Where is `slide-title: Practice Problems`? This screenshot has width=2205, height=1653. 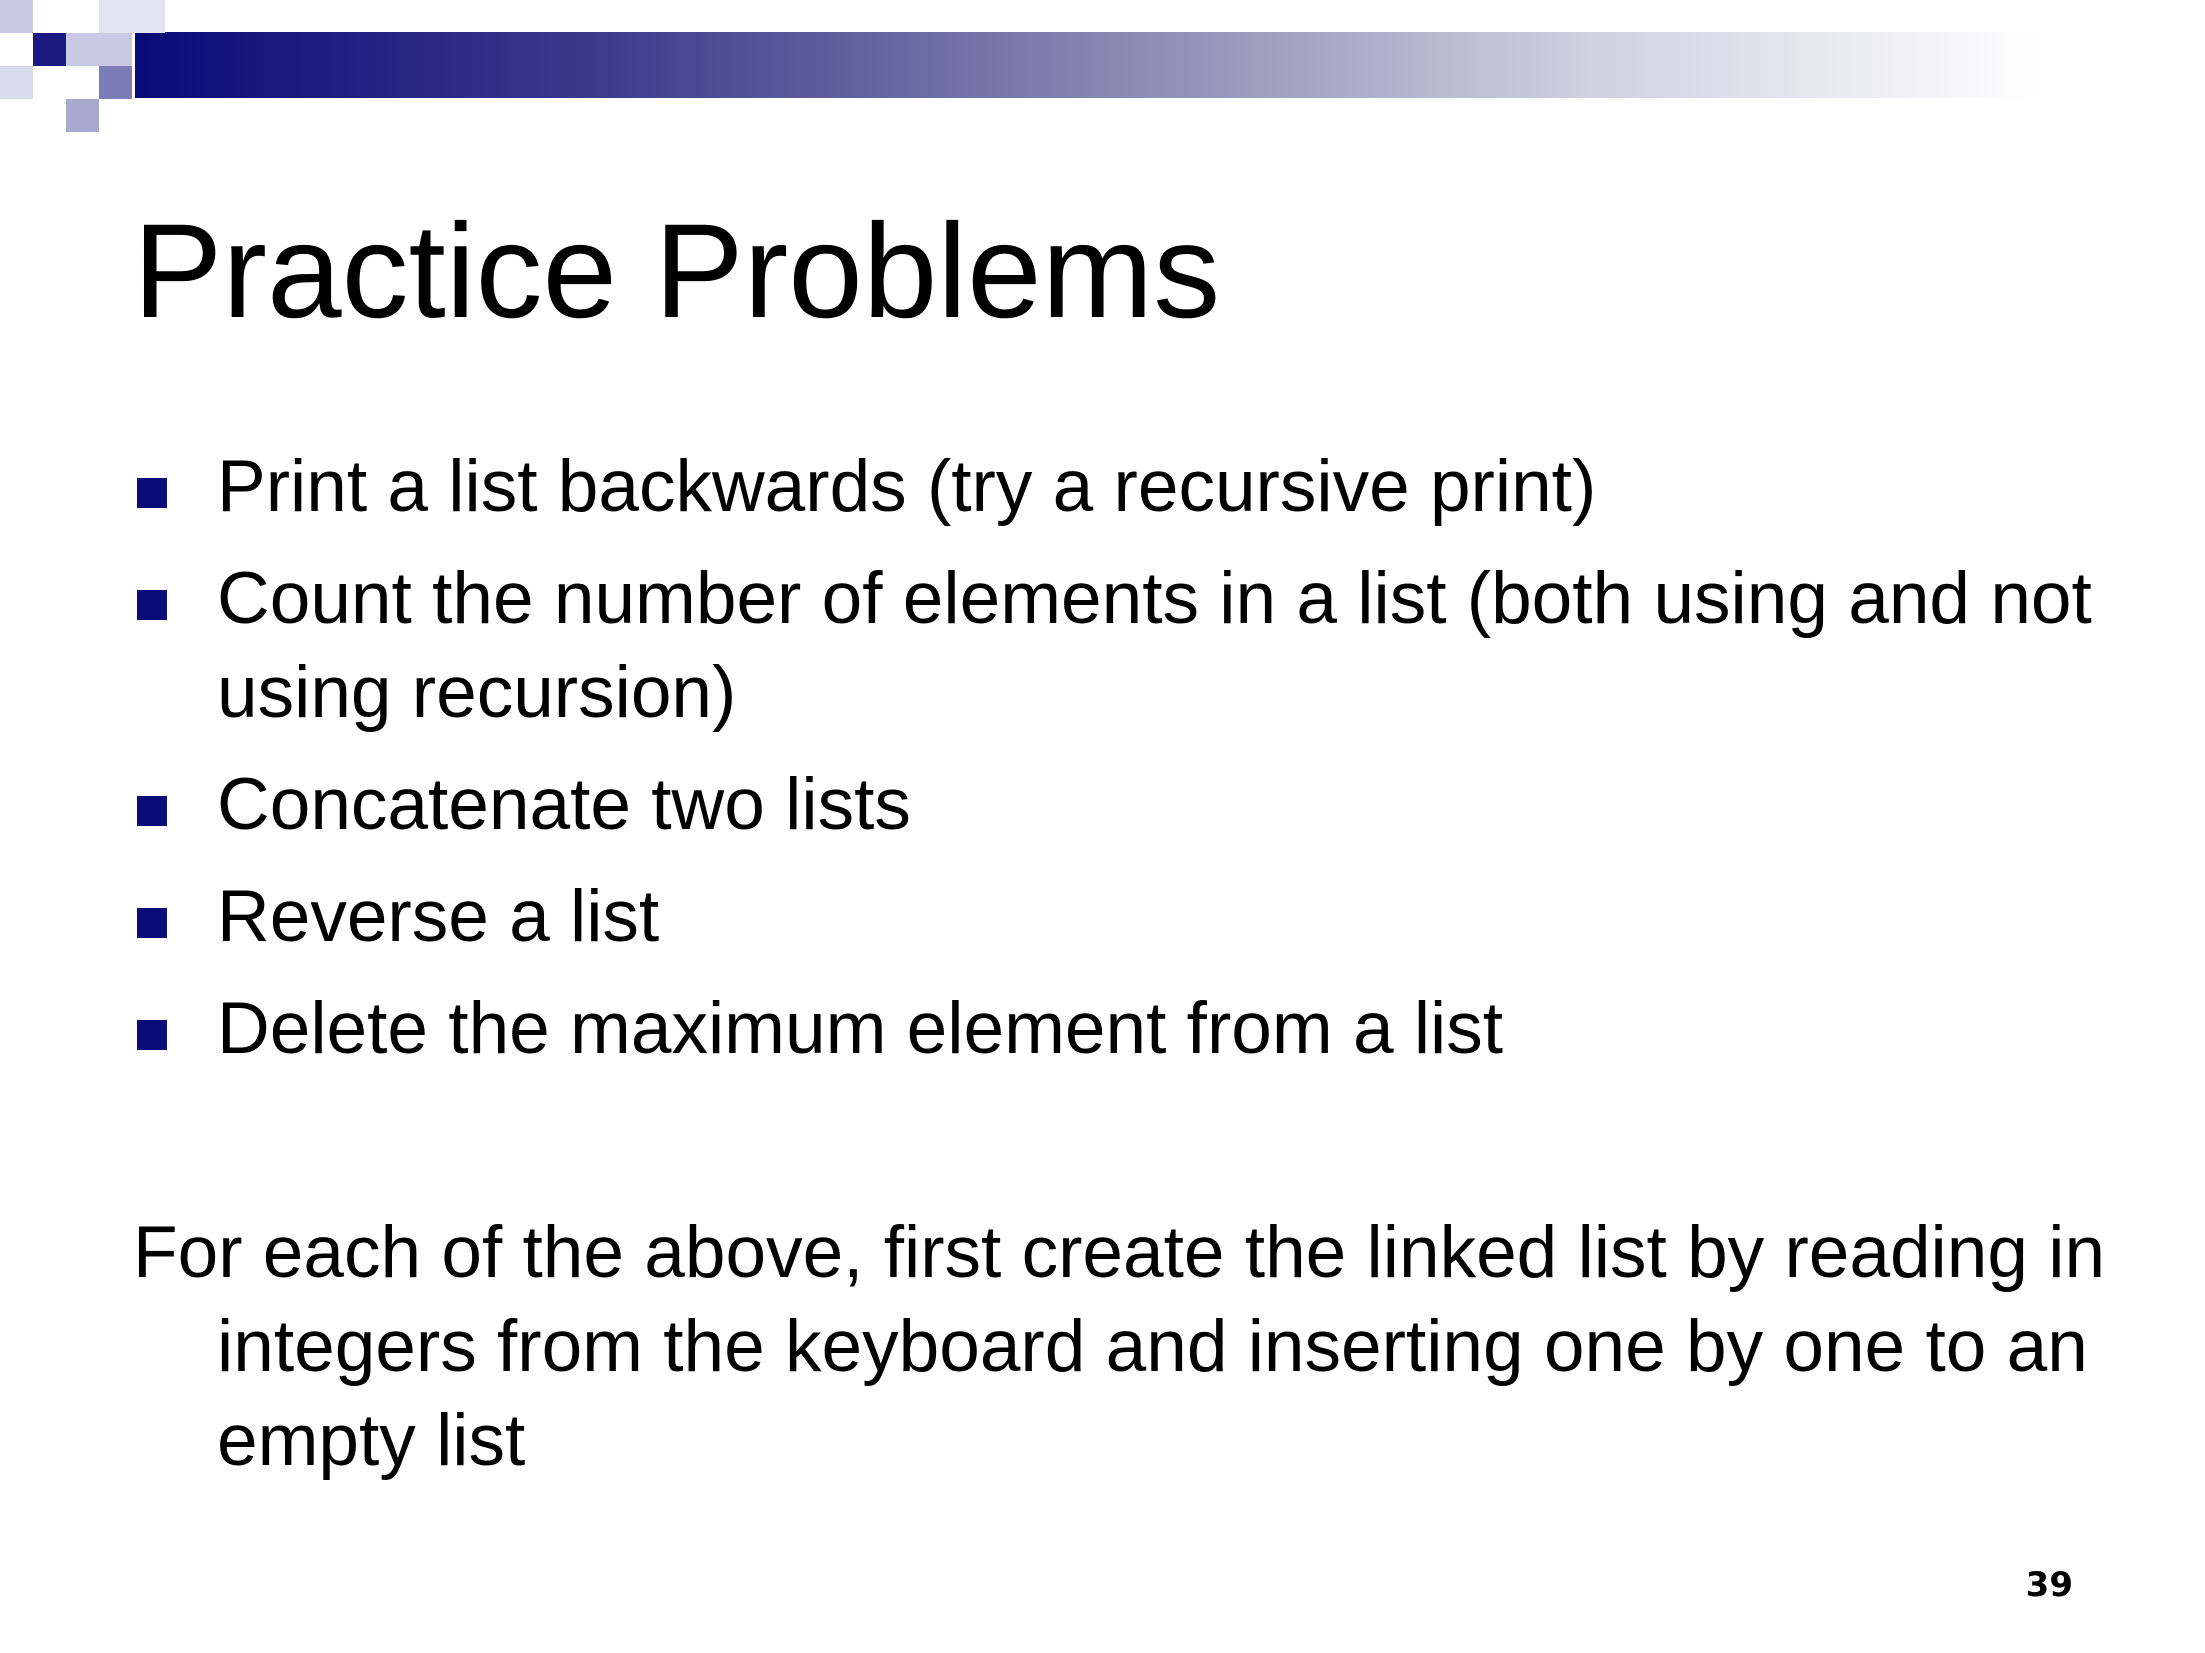 slide-title: Practice Problems is located at coordinates (677, 271).